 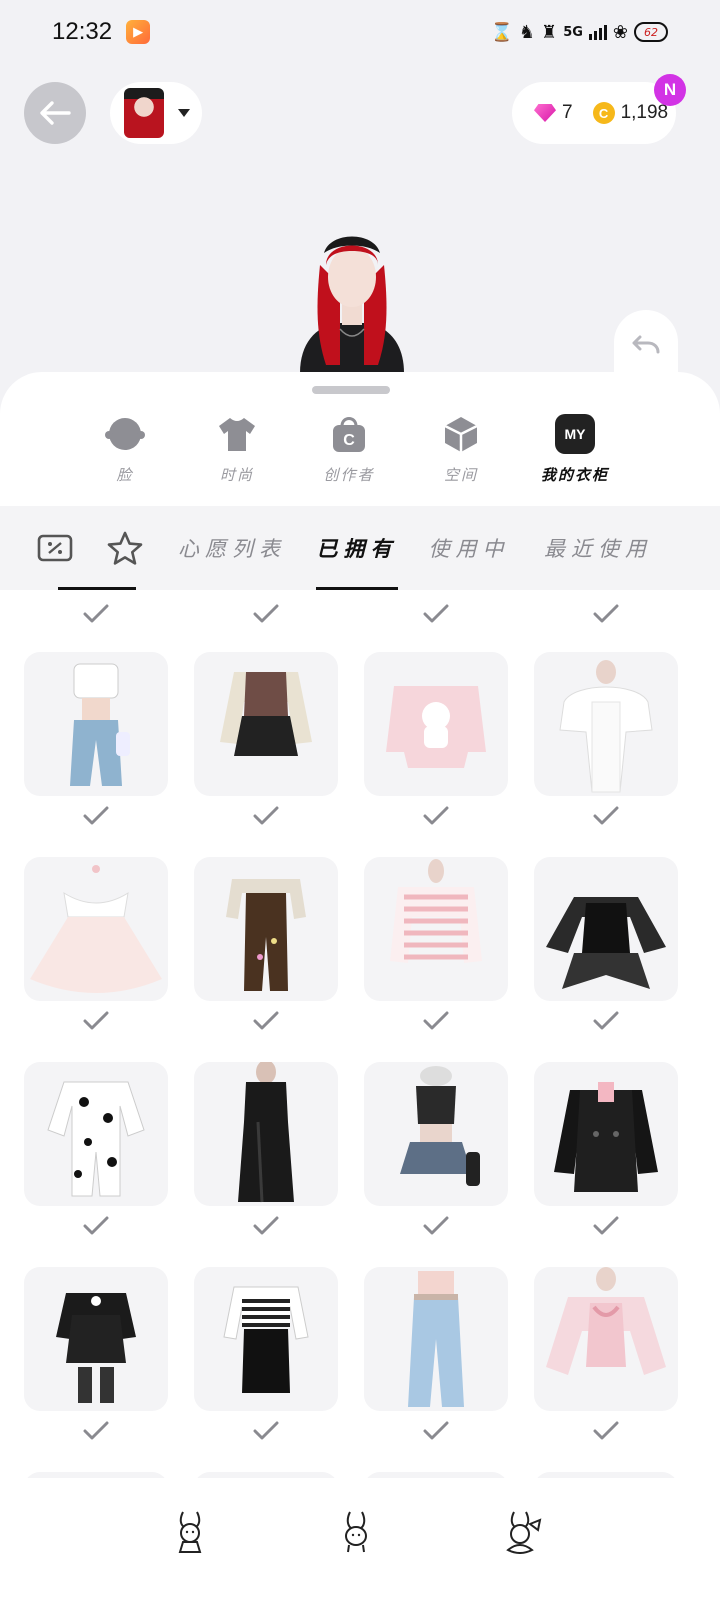 What do you see at coordinates (352, 299) in the screenshot?
I see `avatar-preview` at bounding box center [352, 299].